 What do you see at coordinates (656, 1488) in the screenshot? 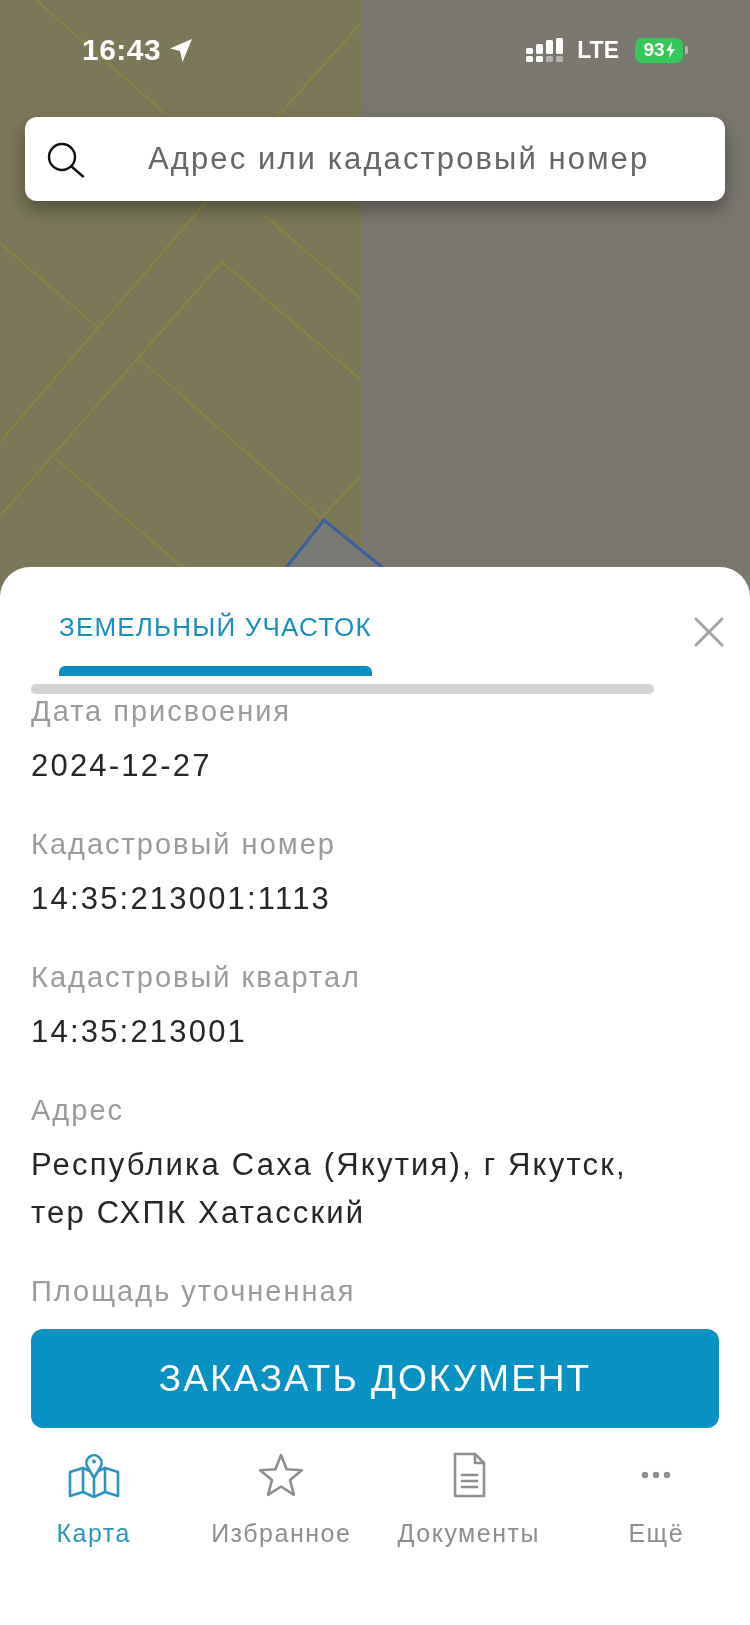
I see `tab-bar-item: Ещё` at bounding box center [656, 1488].